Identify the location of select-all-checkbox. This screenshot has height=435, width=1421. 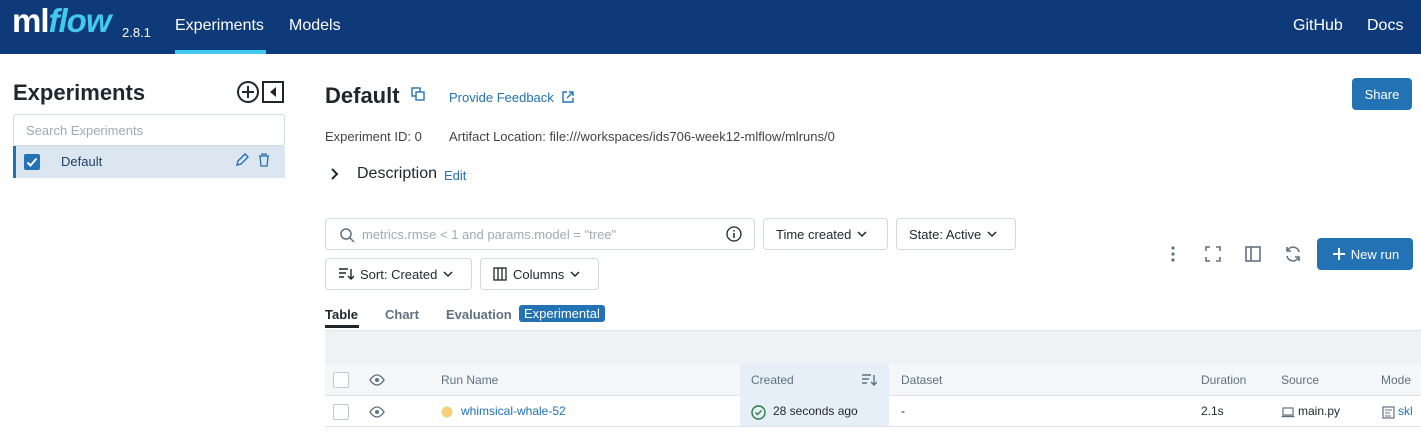
(341, 380).